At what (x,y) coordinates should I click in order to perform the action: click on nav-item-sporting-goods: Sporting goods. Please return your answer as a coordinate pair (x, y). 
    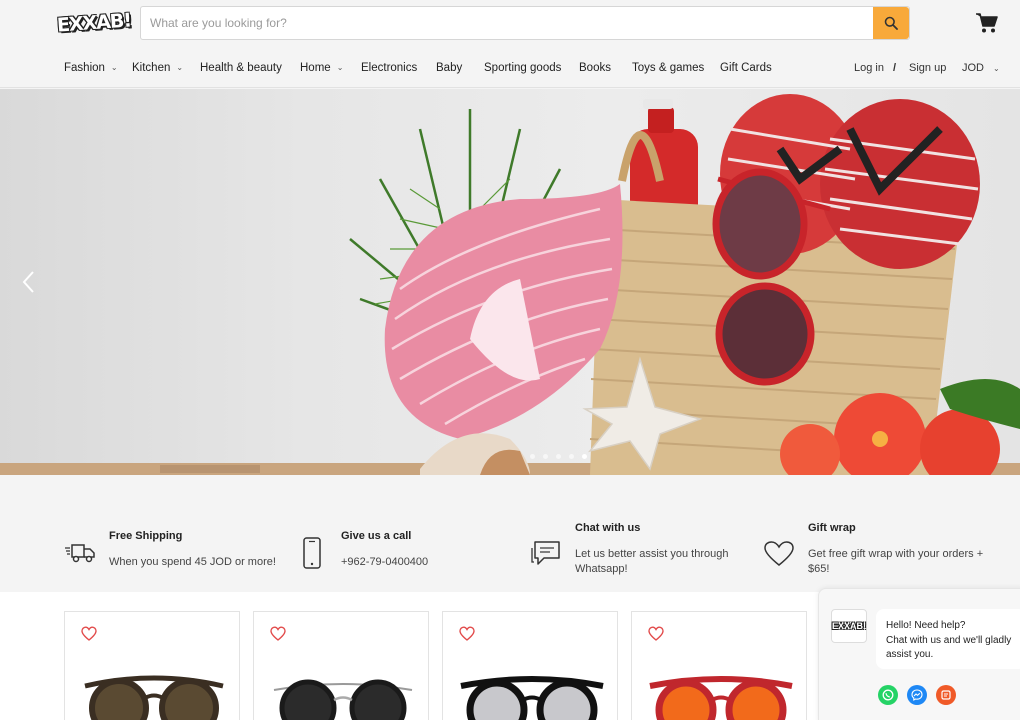
    Looking at the image, I should click on (522, 68).